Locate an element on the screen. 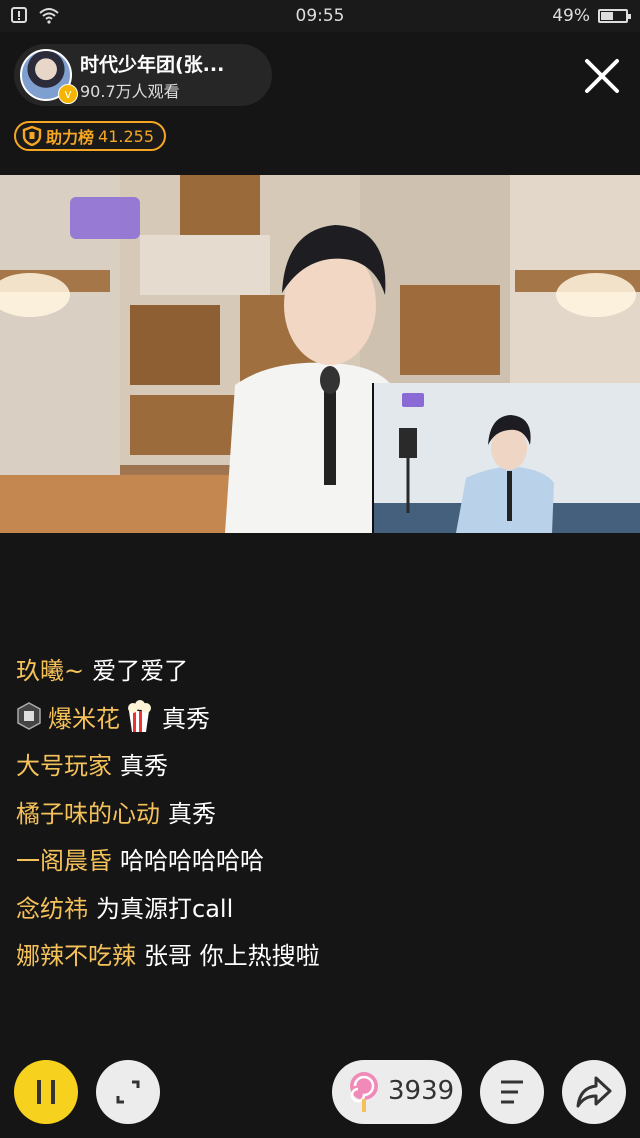 The width and height of the screenshot is (640, 1138). level-badge-icon is located at coordinates (29, 716).